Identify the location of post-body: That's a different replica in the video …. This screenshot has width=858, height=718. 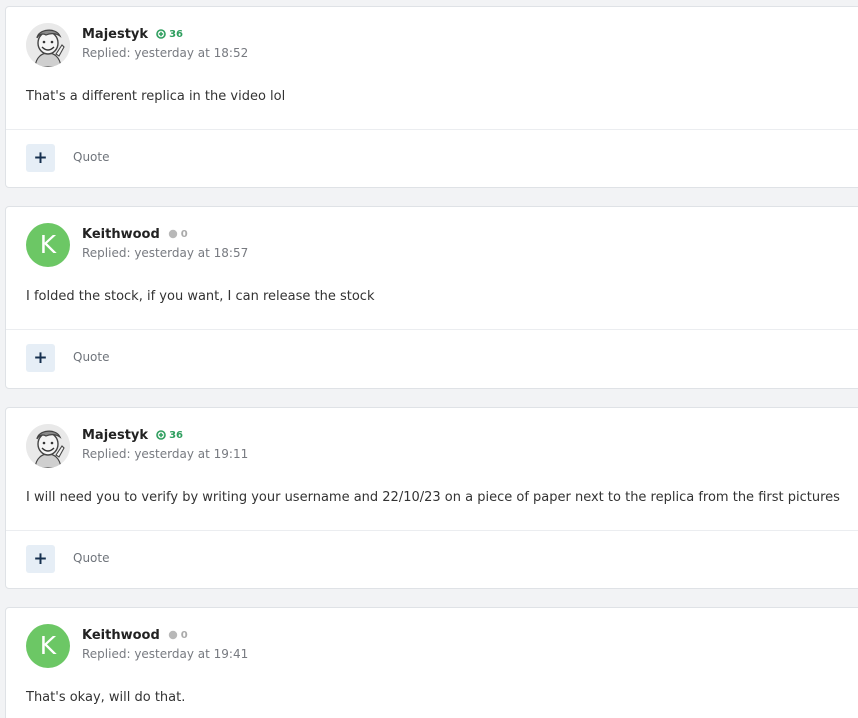
(156, 96).